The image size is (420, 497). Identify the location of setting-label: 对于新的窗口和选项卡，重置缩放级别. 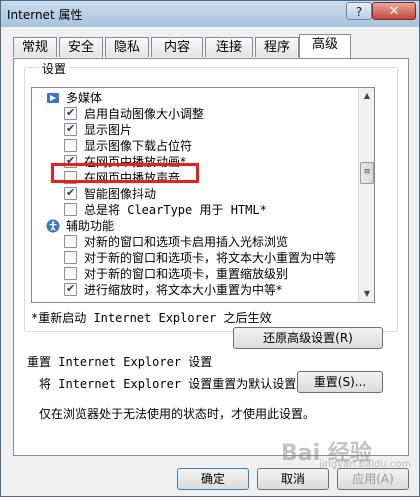
(186, 274).